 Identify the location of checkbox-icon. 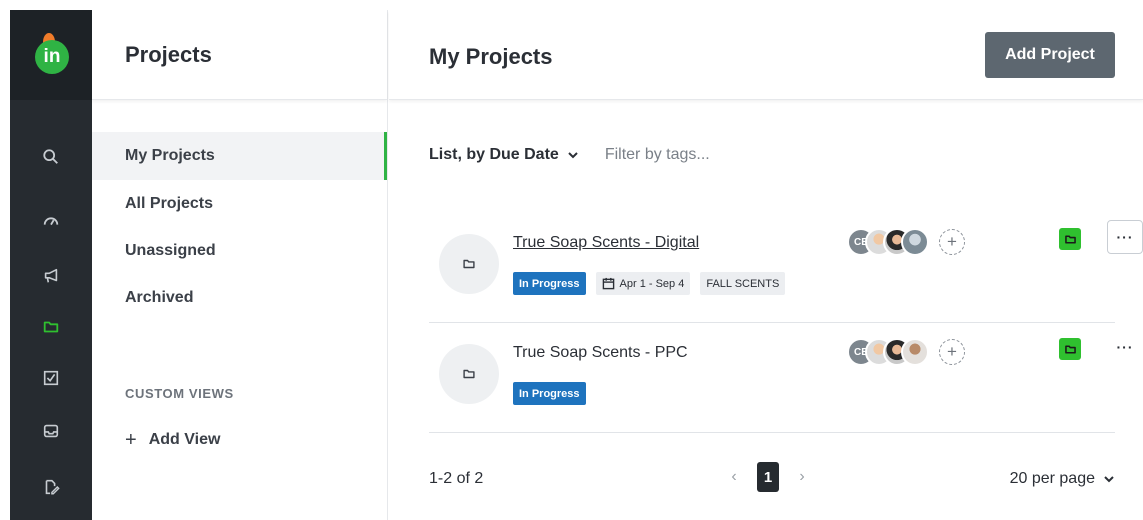
(51, 378).